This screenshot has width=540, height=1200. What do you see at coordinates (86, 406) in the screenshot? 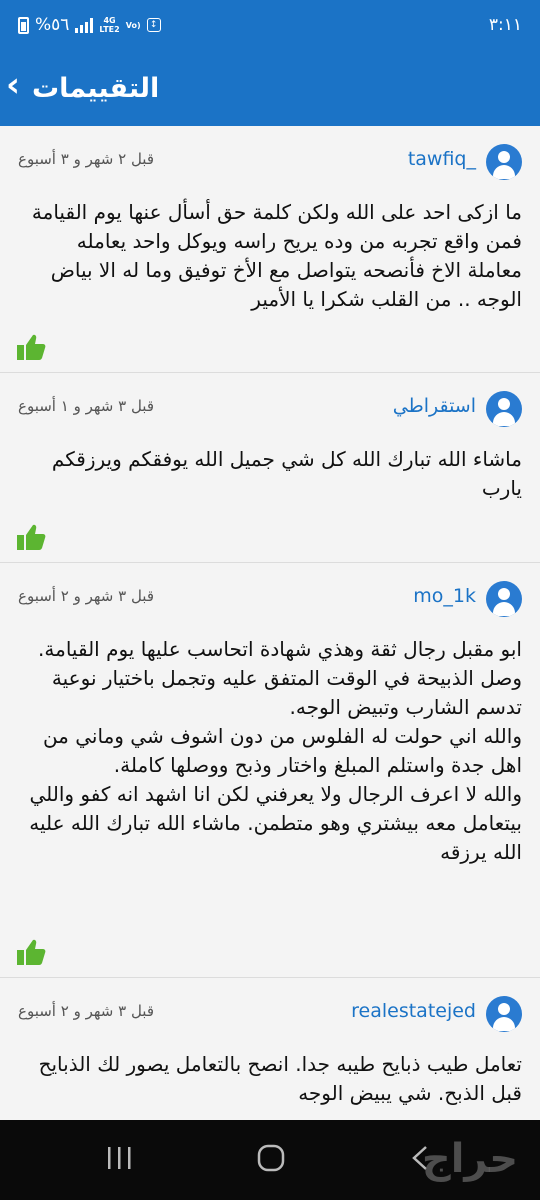
I see `review-time: قبل ٣ شهر و ١ أسبوع` at bounding box center [86, 406].